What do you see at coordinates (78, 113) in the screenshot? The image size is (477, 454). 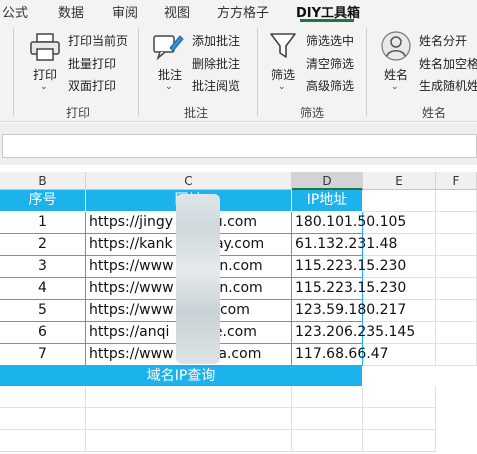 I see `print-group-label: 打印` at bounding box center [78, 113].